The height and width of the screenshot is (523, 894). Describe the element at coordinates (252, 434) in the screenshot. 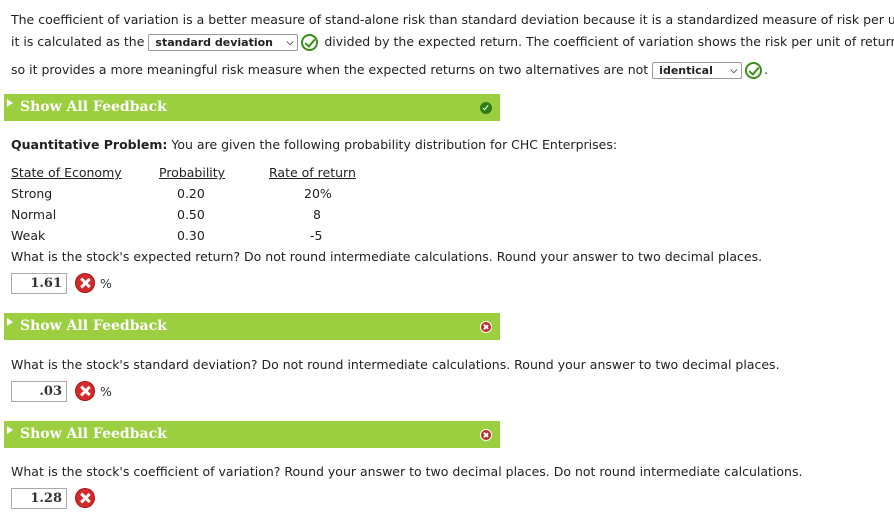

I see `show-feedback-bar-3: Show All Feedback` at that location.